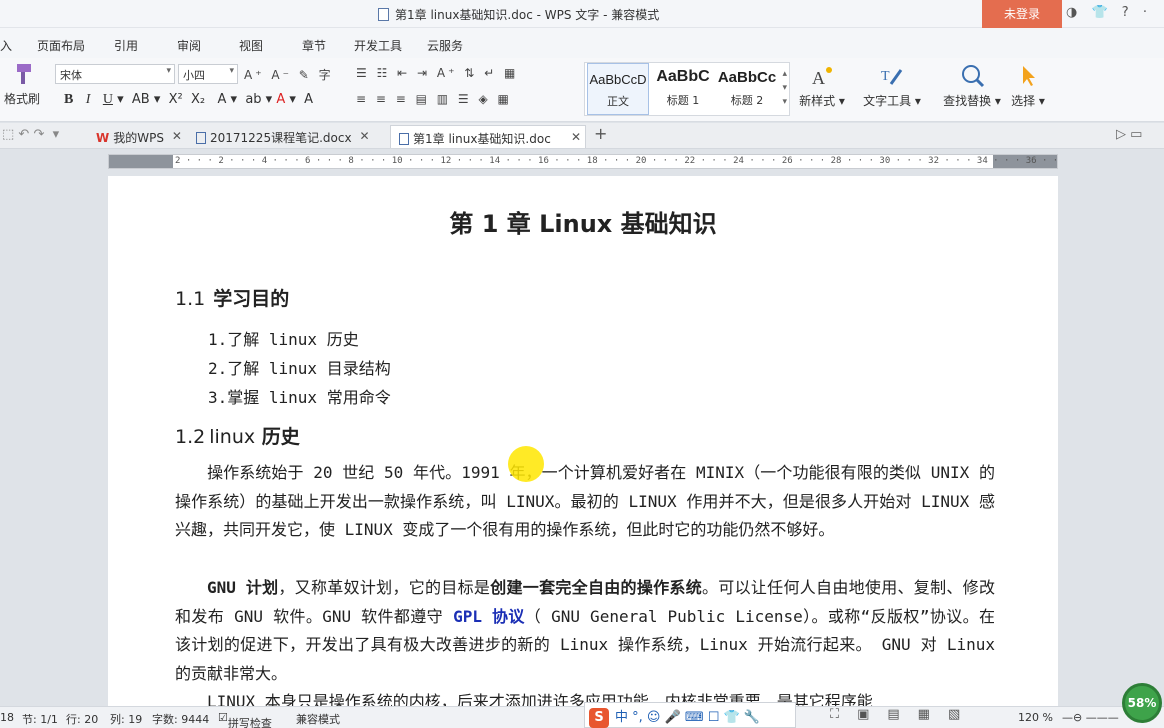 Image resolution: width=1164 pixels, height=728 pixels. What do you see at coordinates (30, 134) in the screenshot?
I see `quick-access-icons: ⬚ ↶ ↷ ▾` at bounding box center [30, 134].